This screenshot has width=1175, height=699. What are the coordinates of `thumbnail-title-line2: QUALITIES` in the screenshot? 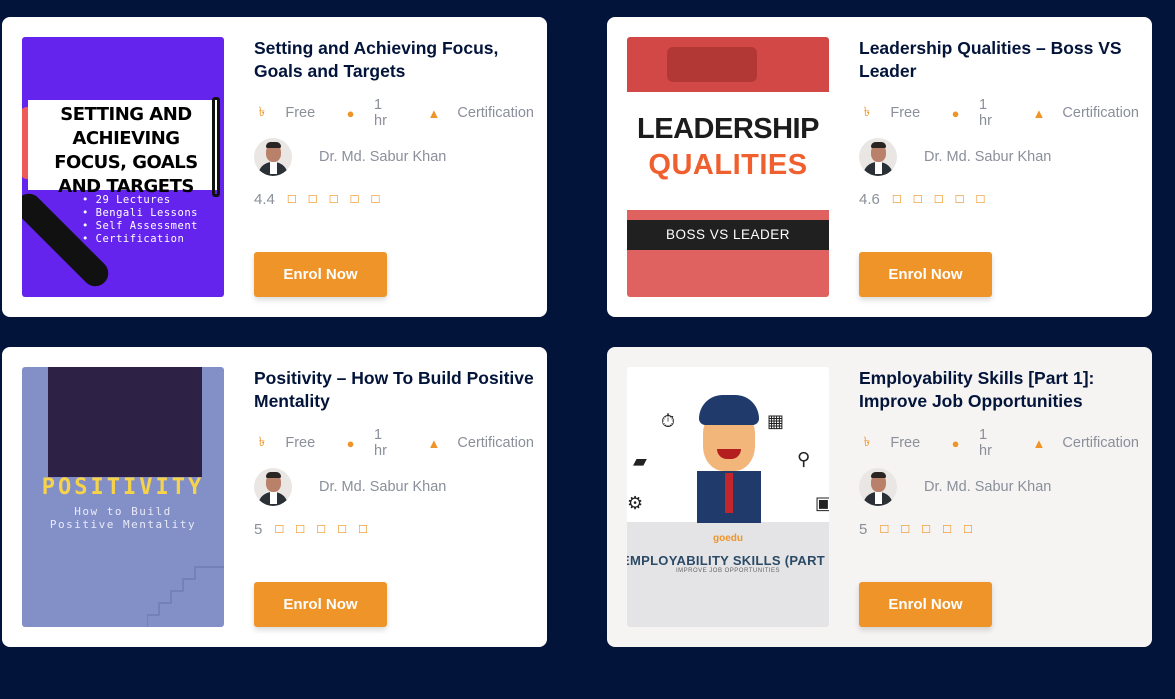 It's located at (728, 165).